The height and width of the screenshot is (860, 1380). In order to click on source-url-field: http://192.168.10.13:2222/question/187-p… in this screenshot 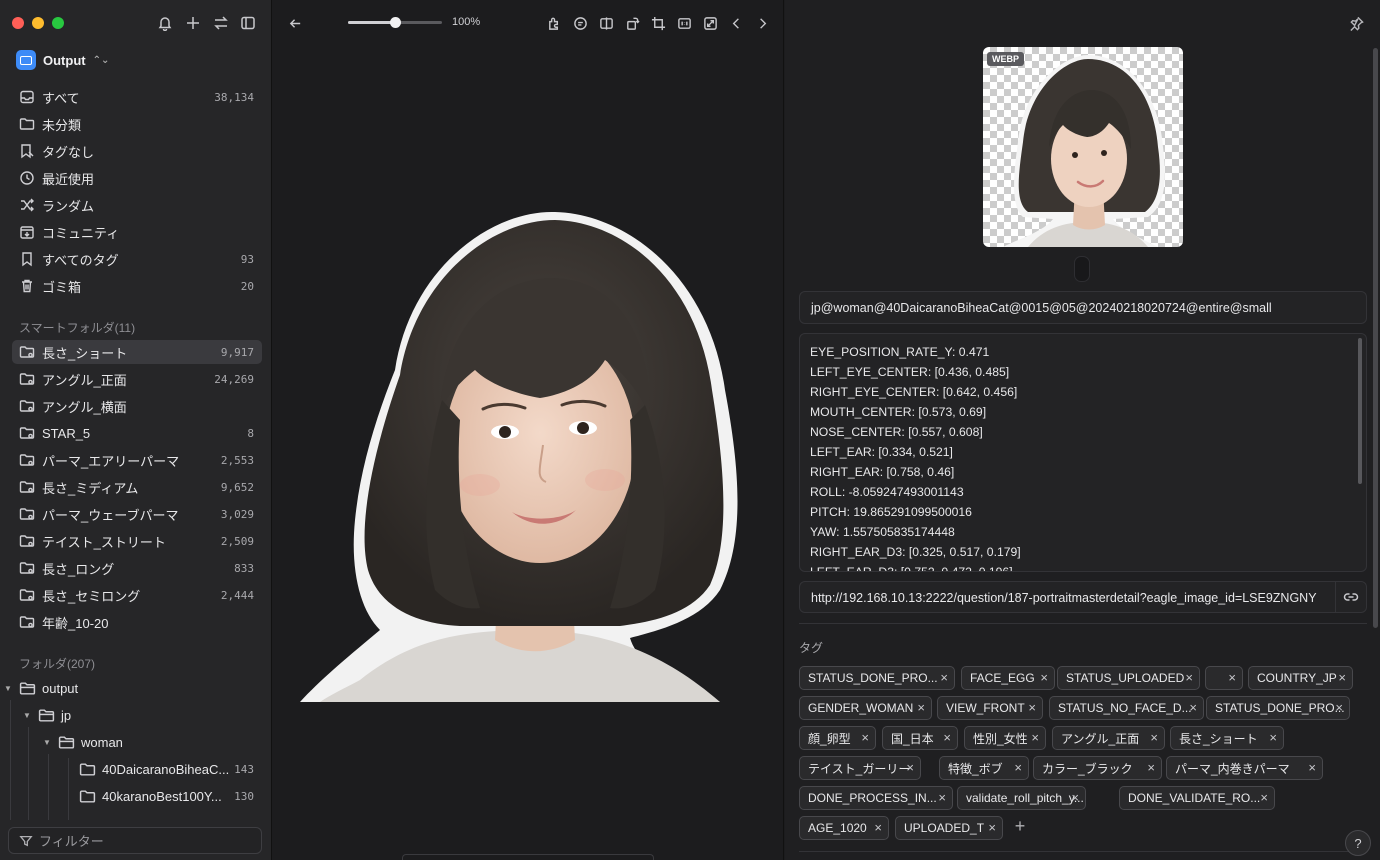, I will do `click(1083, 597)`.